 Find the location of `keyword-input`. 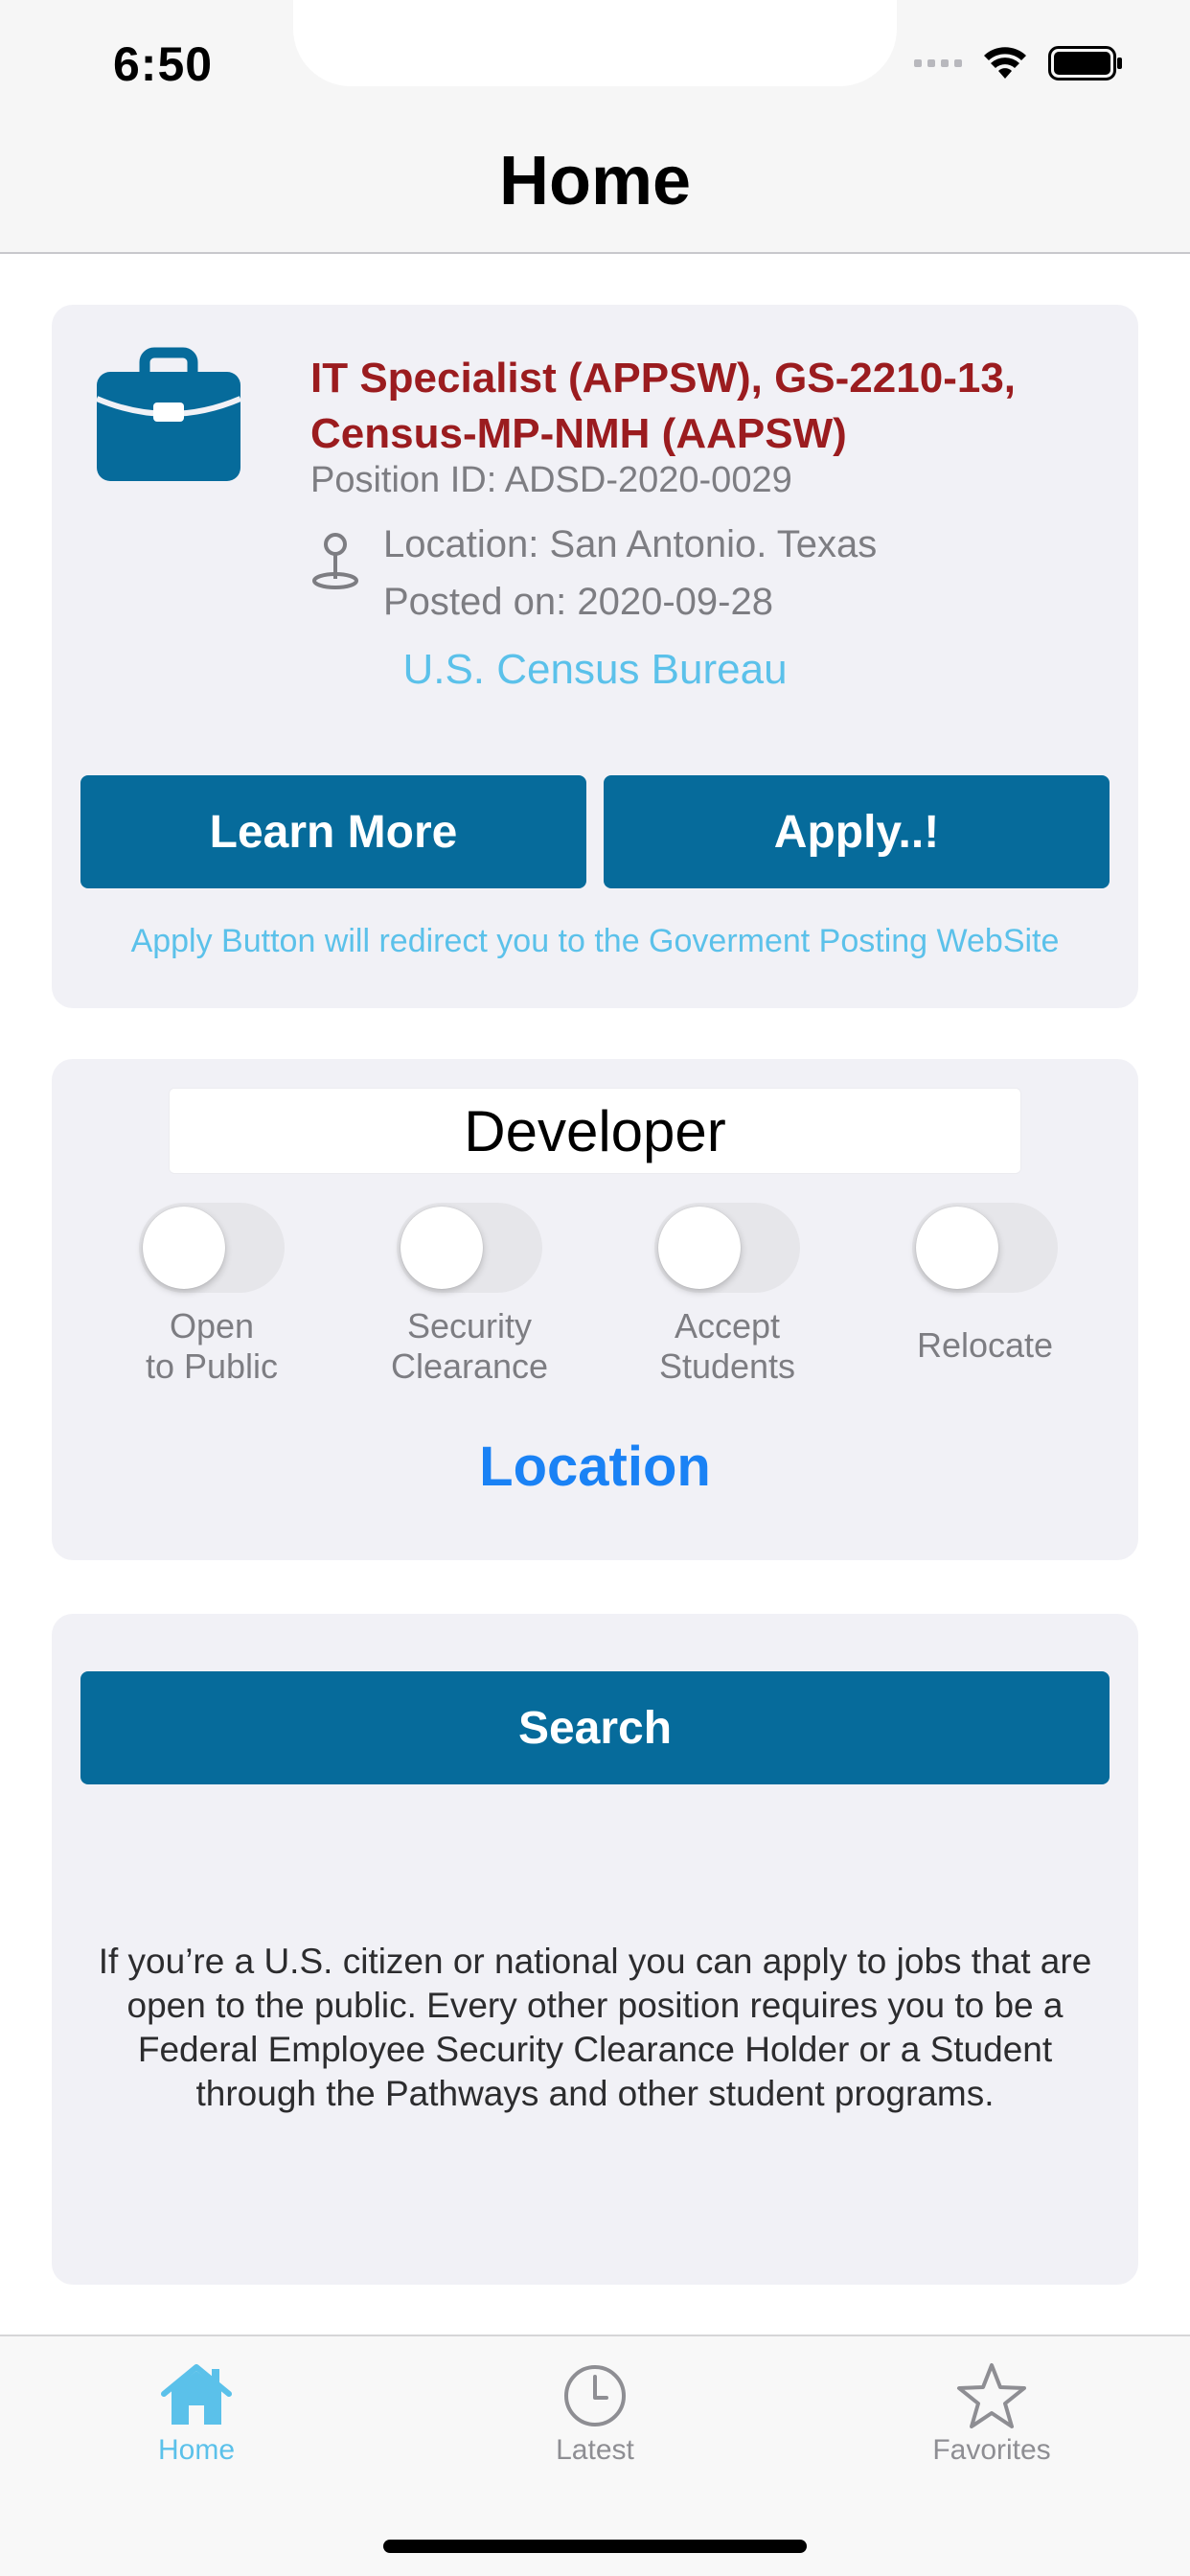

keyword-input is located at coordinates (595, 1131).